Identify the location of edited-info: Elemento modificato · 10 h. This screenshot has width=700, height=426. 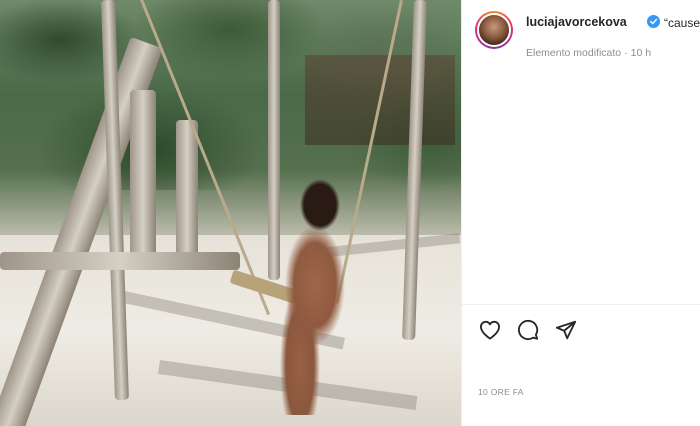
(588, 53).